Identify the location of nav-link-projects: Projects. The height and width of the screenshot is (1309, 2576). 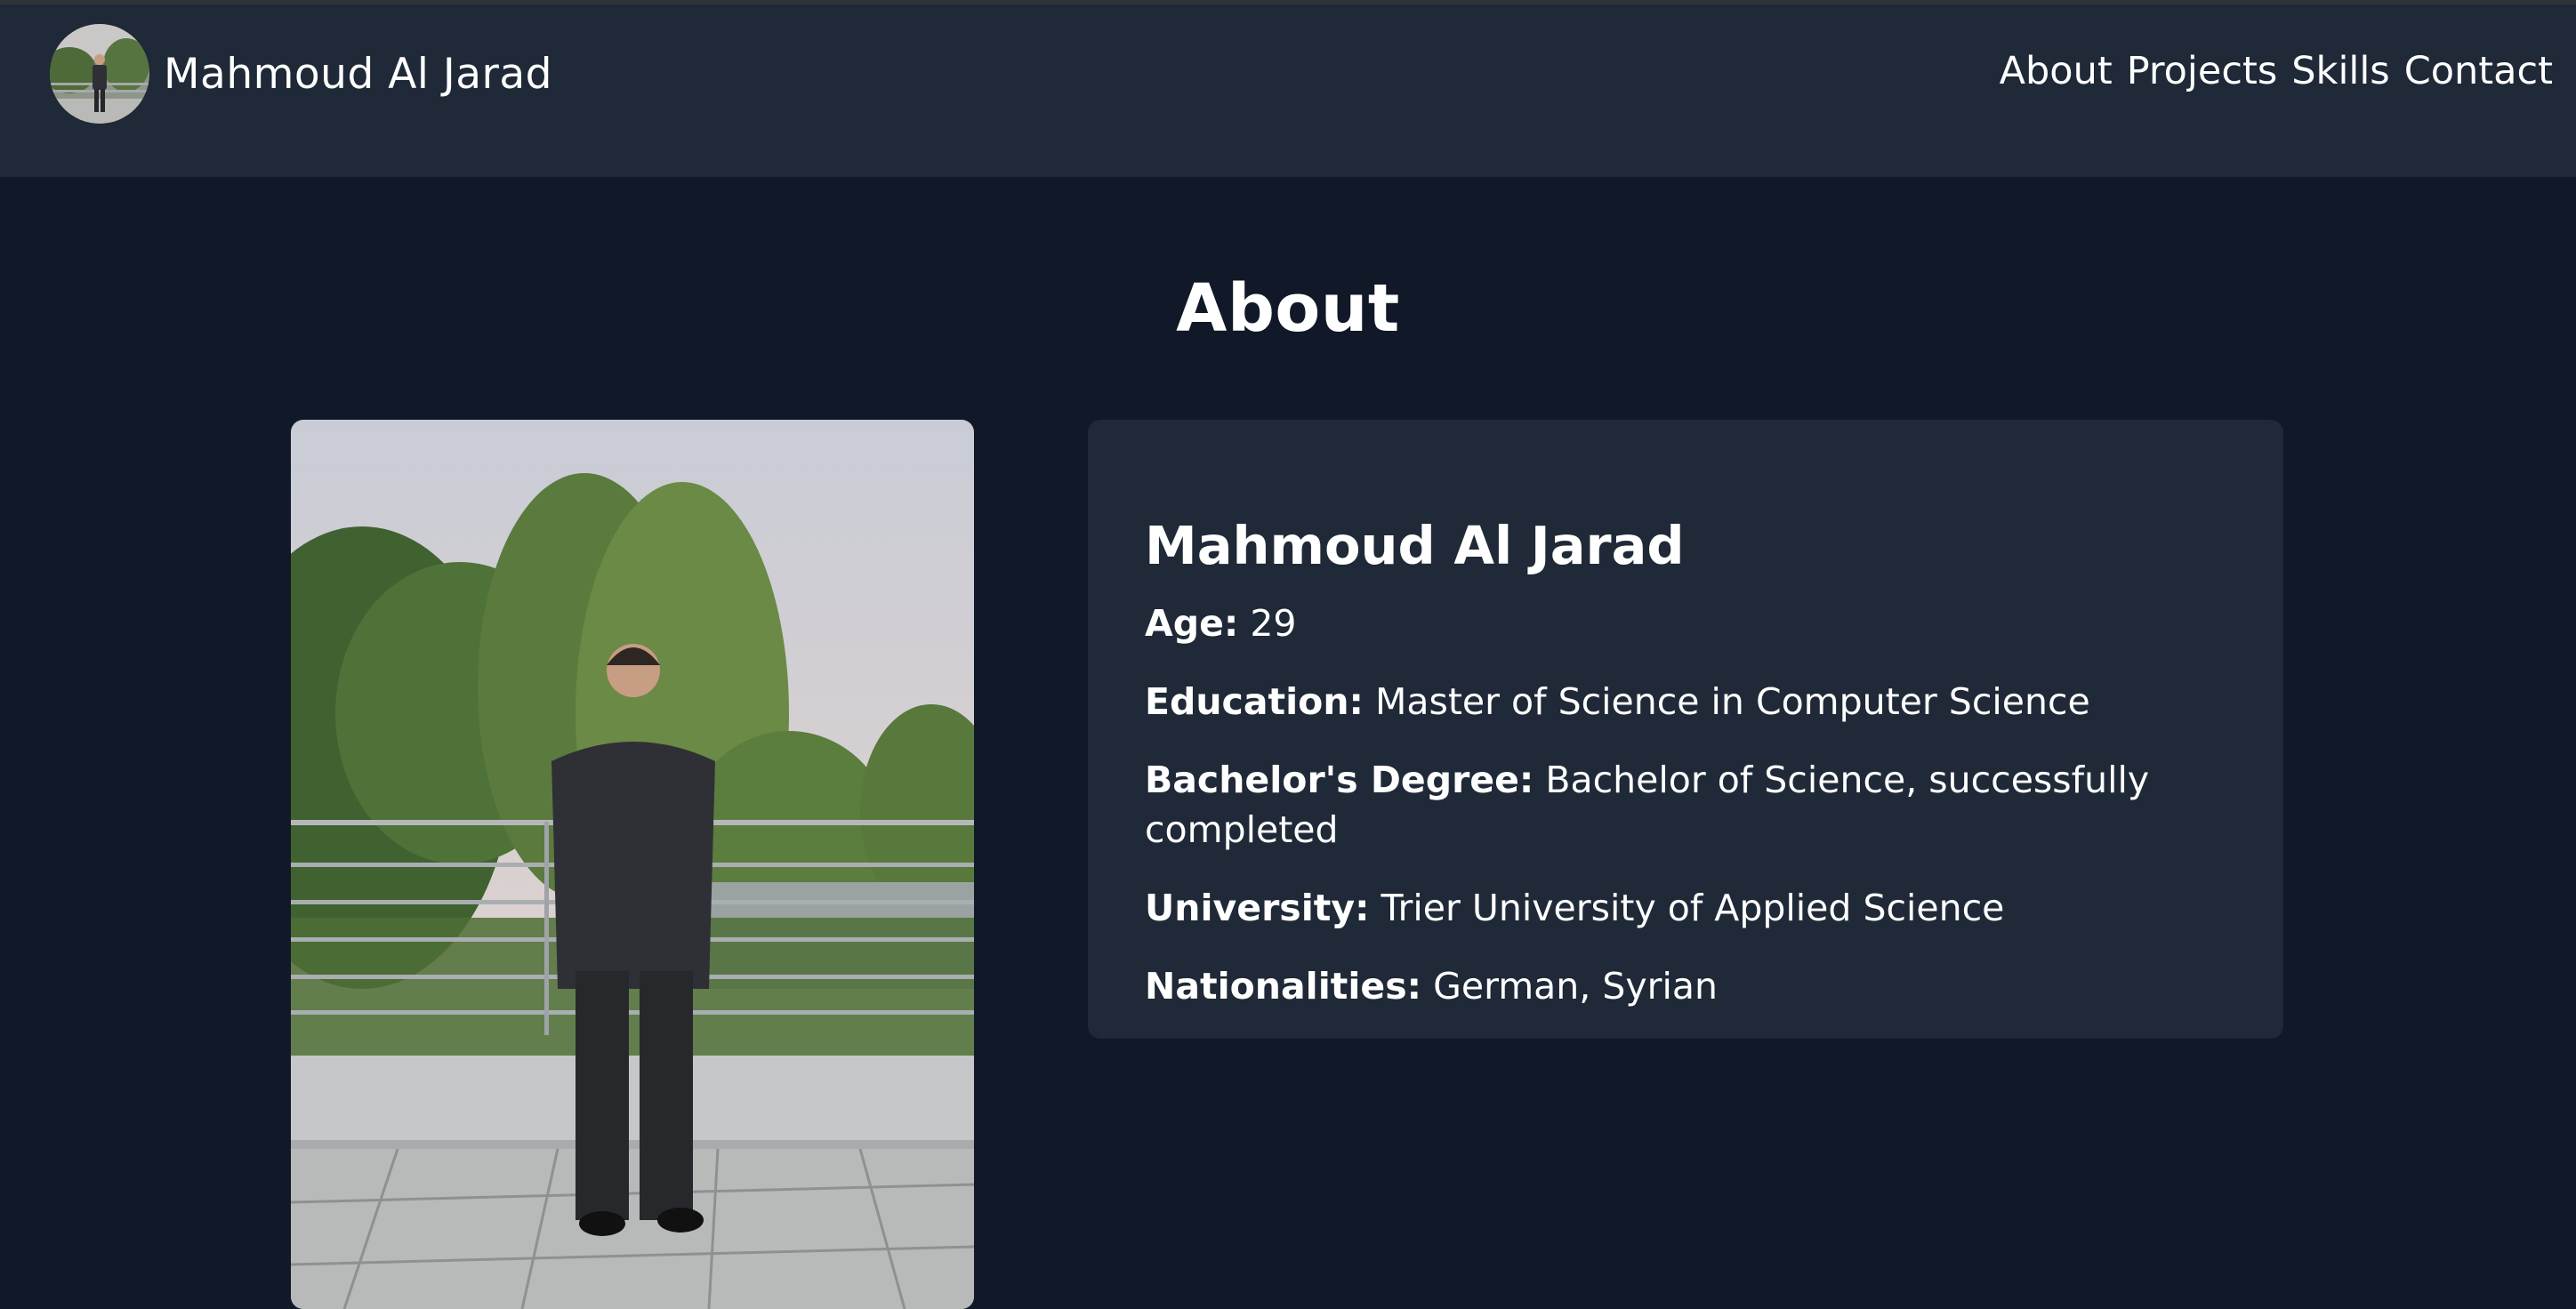
(2202, 71).